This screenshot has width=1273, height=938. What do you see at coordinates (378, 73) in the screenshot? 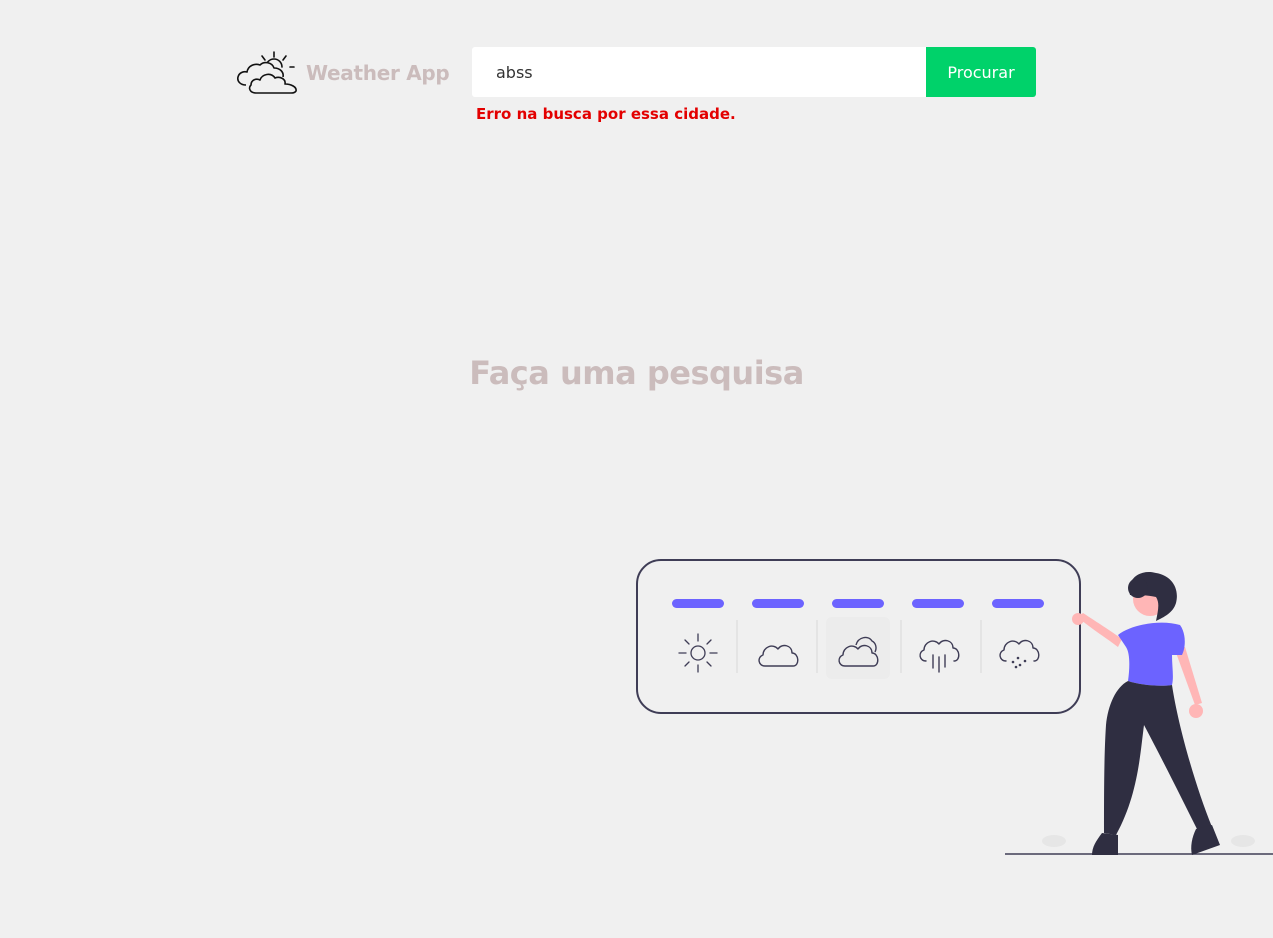
I see `app-title: Weather App` at bounding box center [378, 73].